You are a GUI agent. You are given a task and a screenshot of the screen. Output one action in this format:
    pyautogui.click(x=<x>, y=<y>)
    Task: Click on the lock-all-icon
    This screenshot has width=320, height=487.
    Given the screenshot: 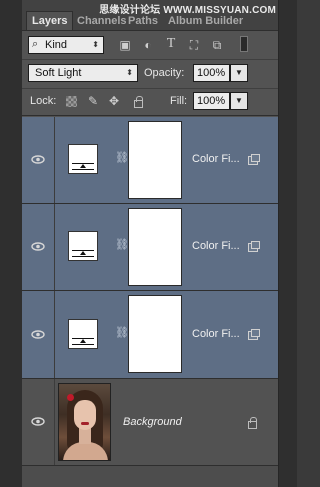 What is the action you would take?
    pyautogui.click(x=138, y=102)
    